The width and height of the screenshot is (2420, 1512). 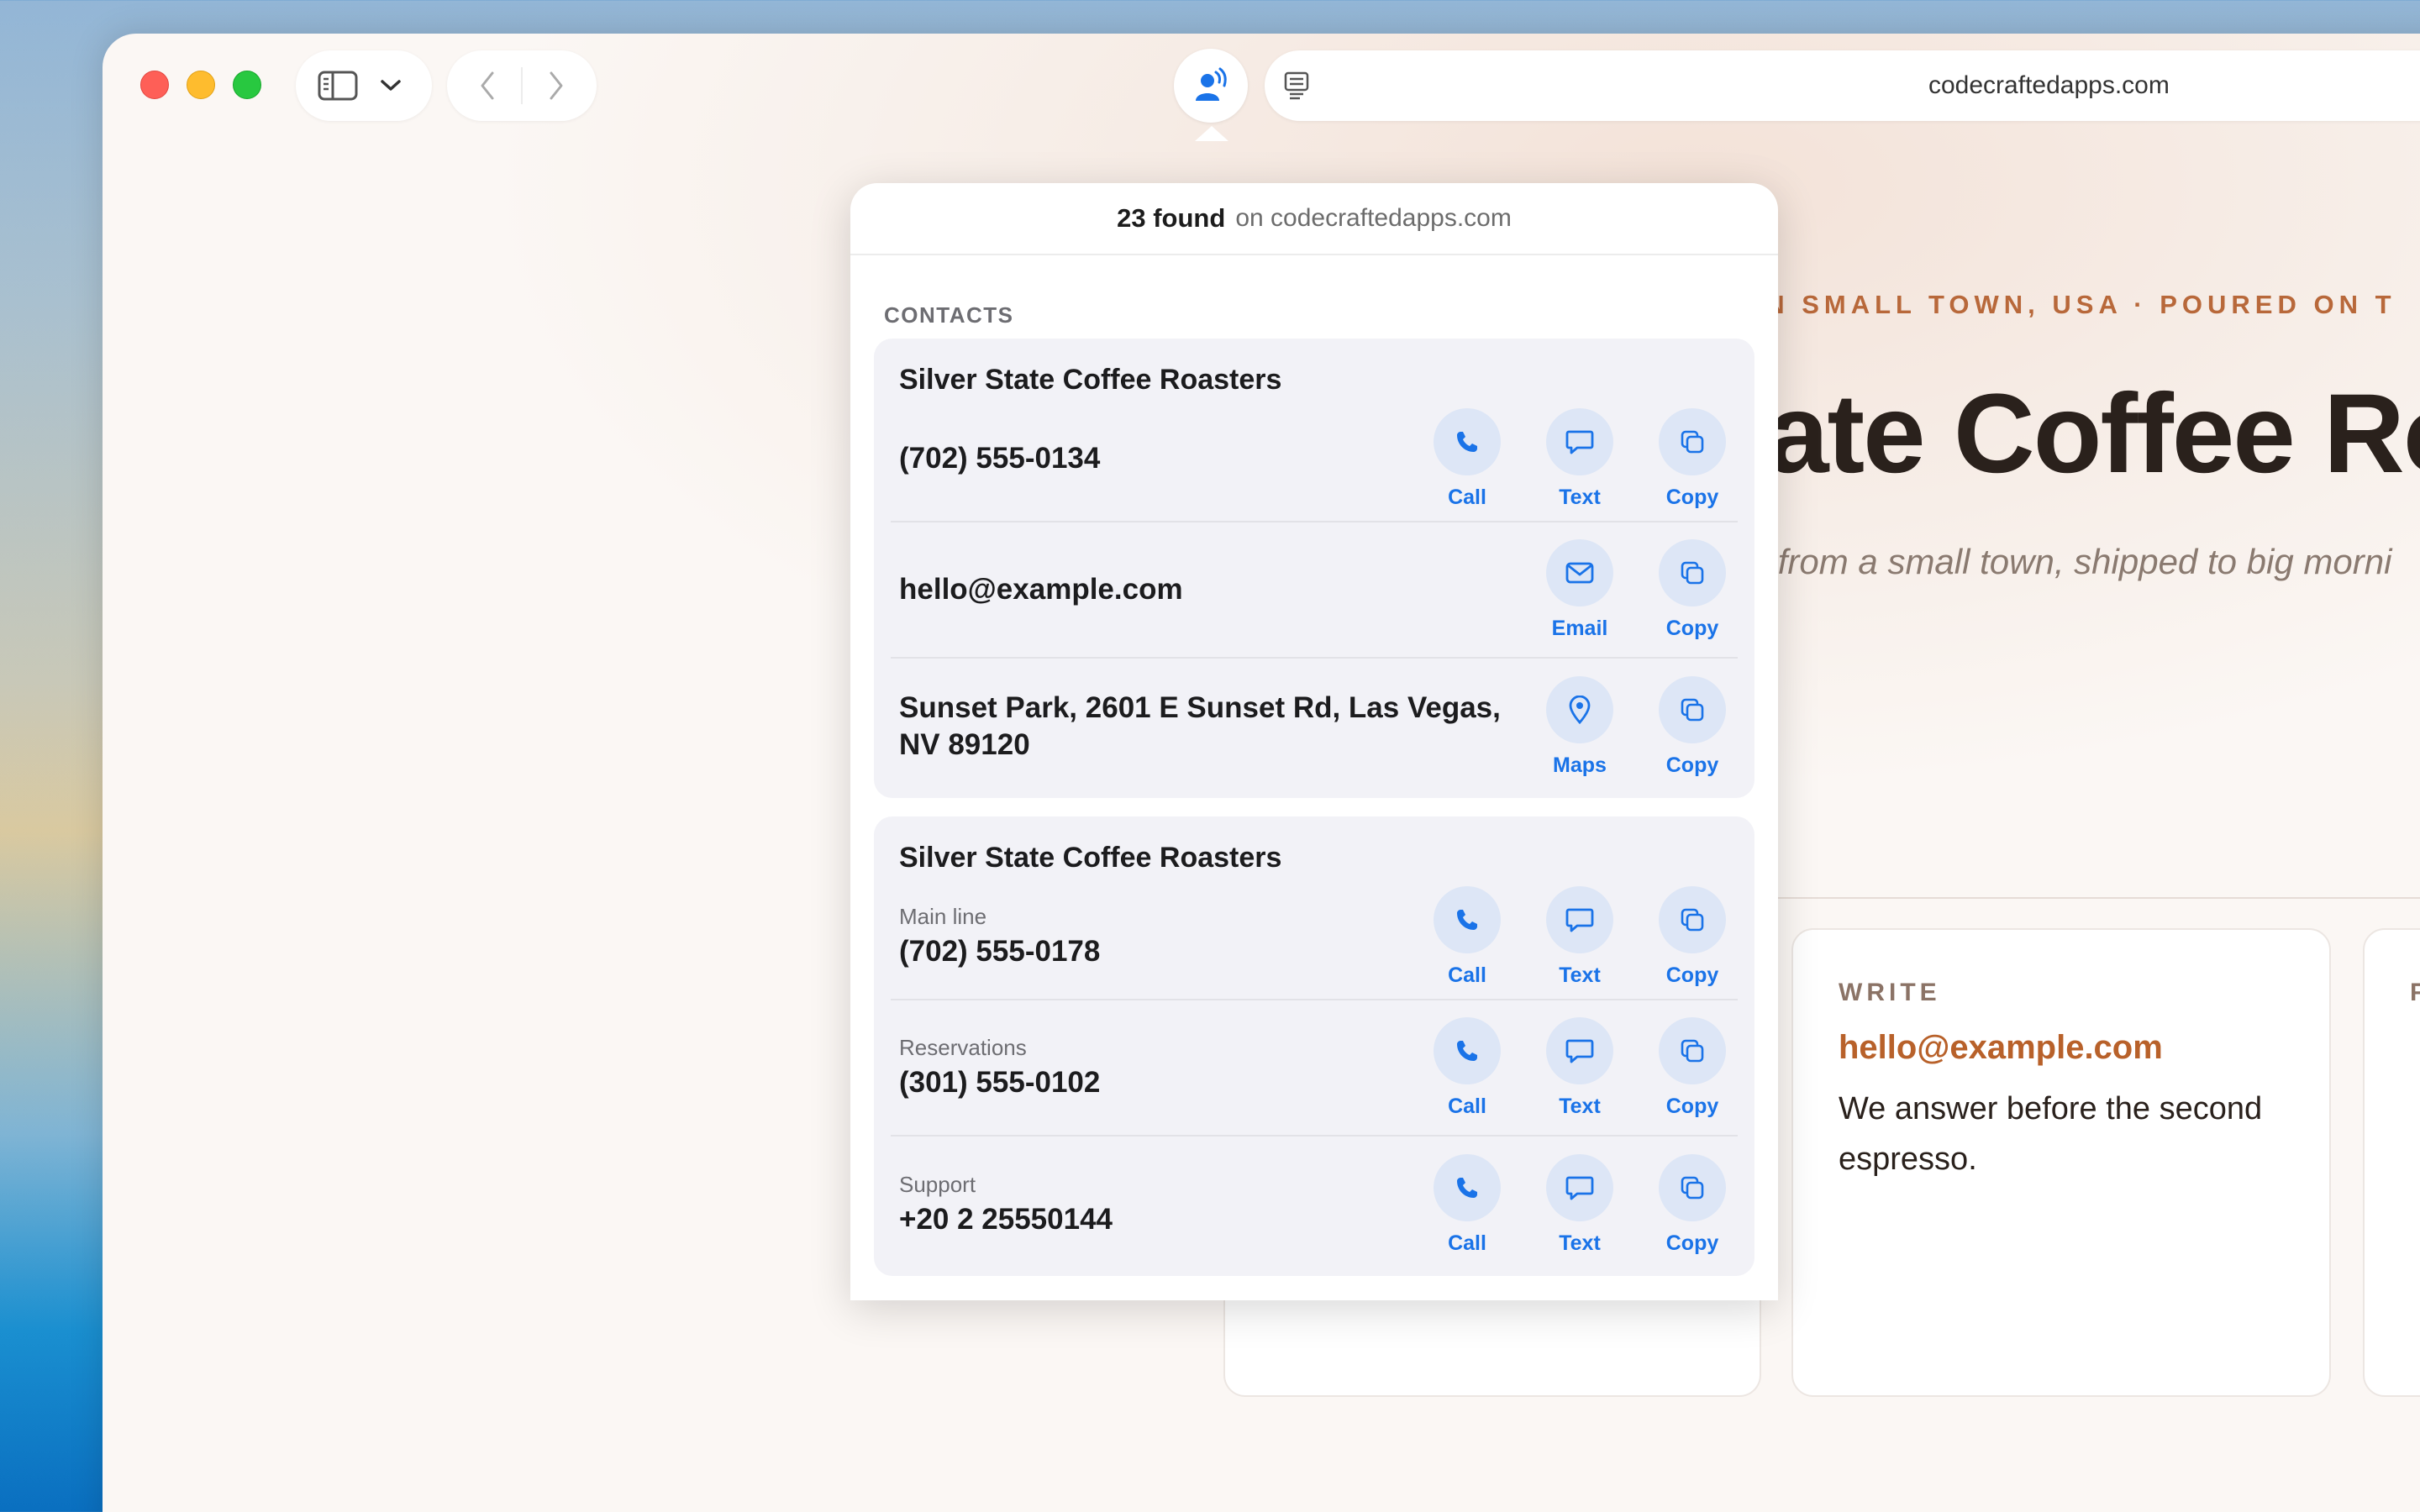 I want to click on back-button, so click(x=487, y=85).